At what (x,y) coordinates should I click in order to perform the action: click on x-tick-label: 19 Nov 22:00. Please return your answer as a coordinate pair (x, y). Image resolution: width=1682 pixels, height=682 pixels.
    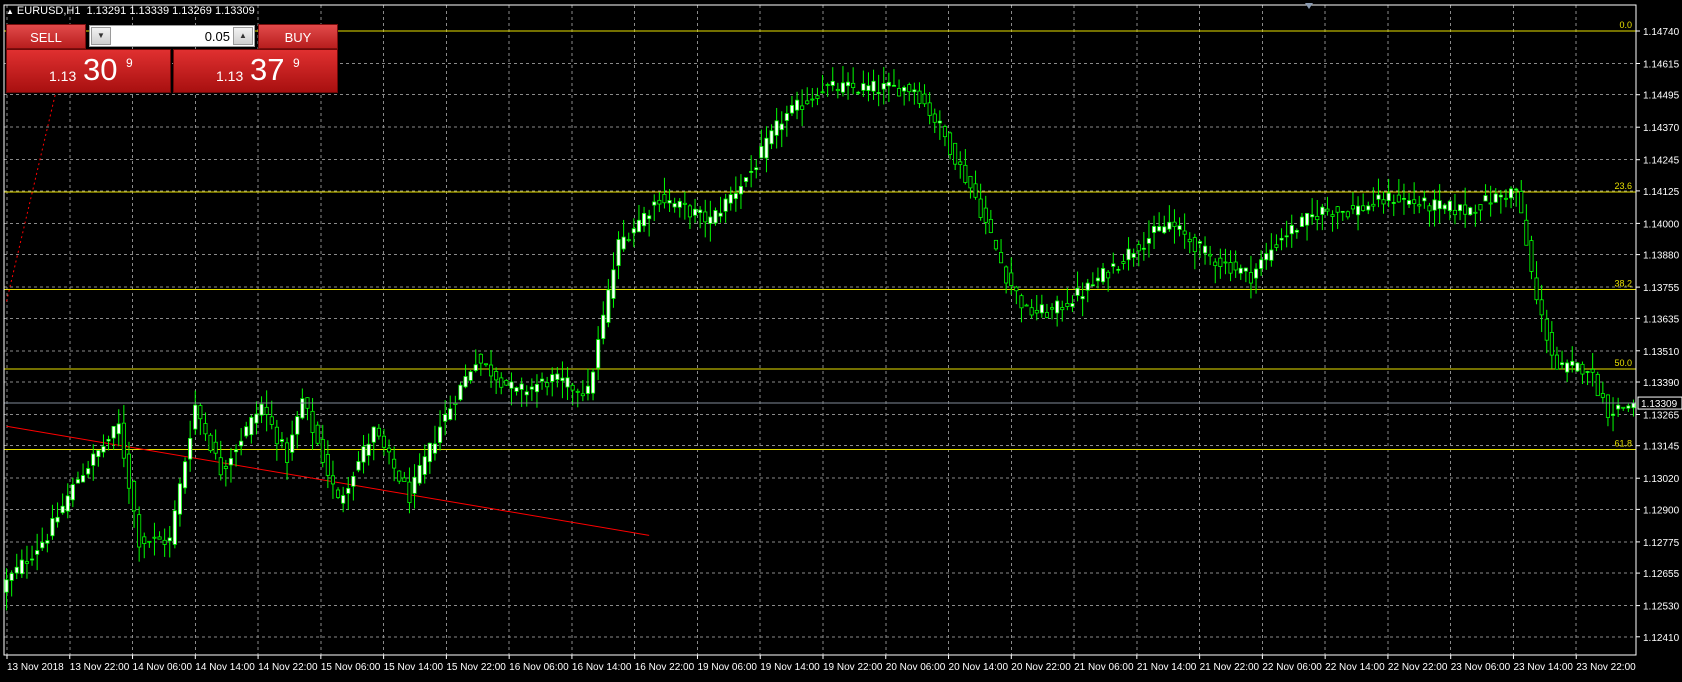
    Looking at the image, I should click on (853, 667).